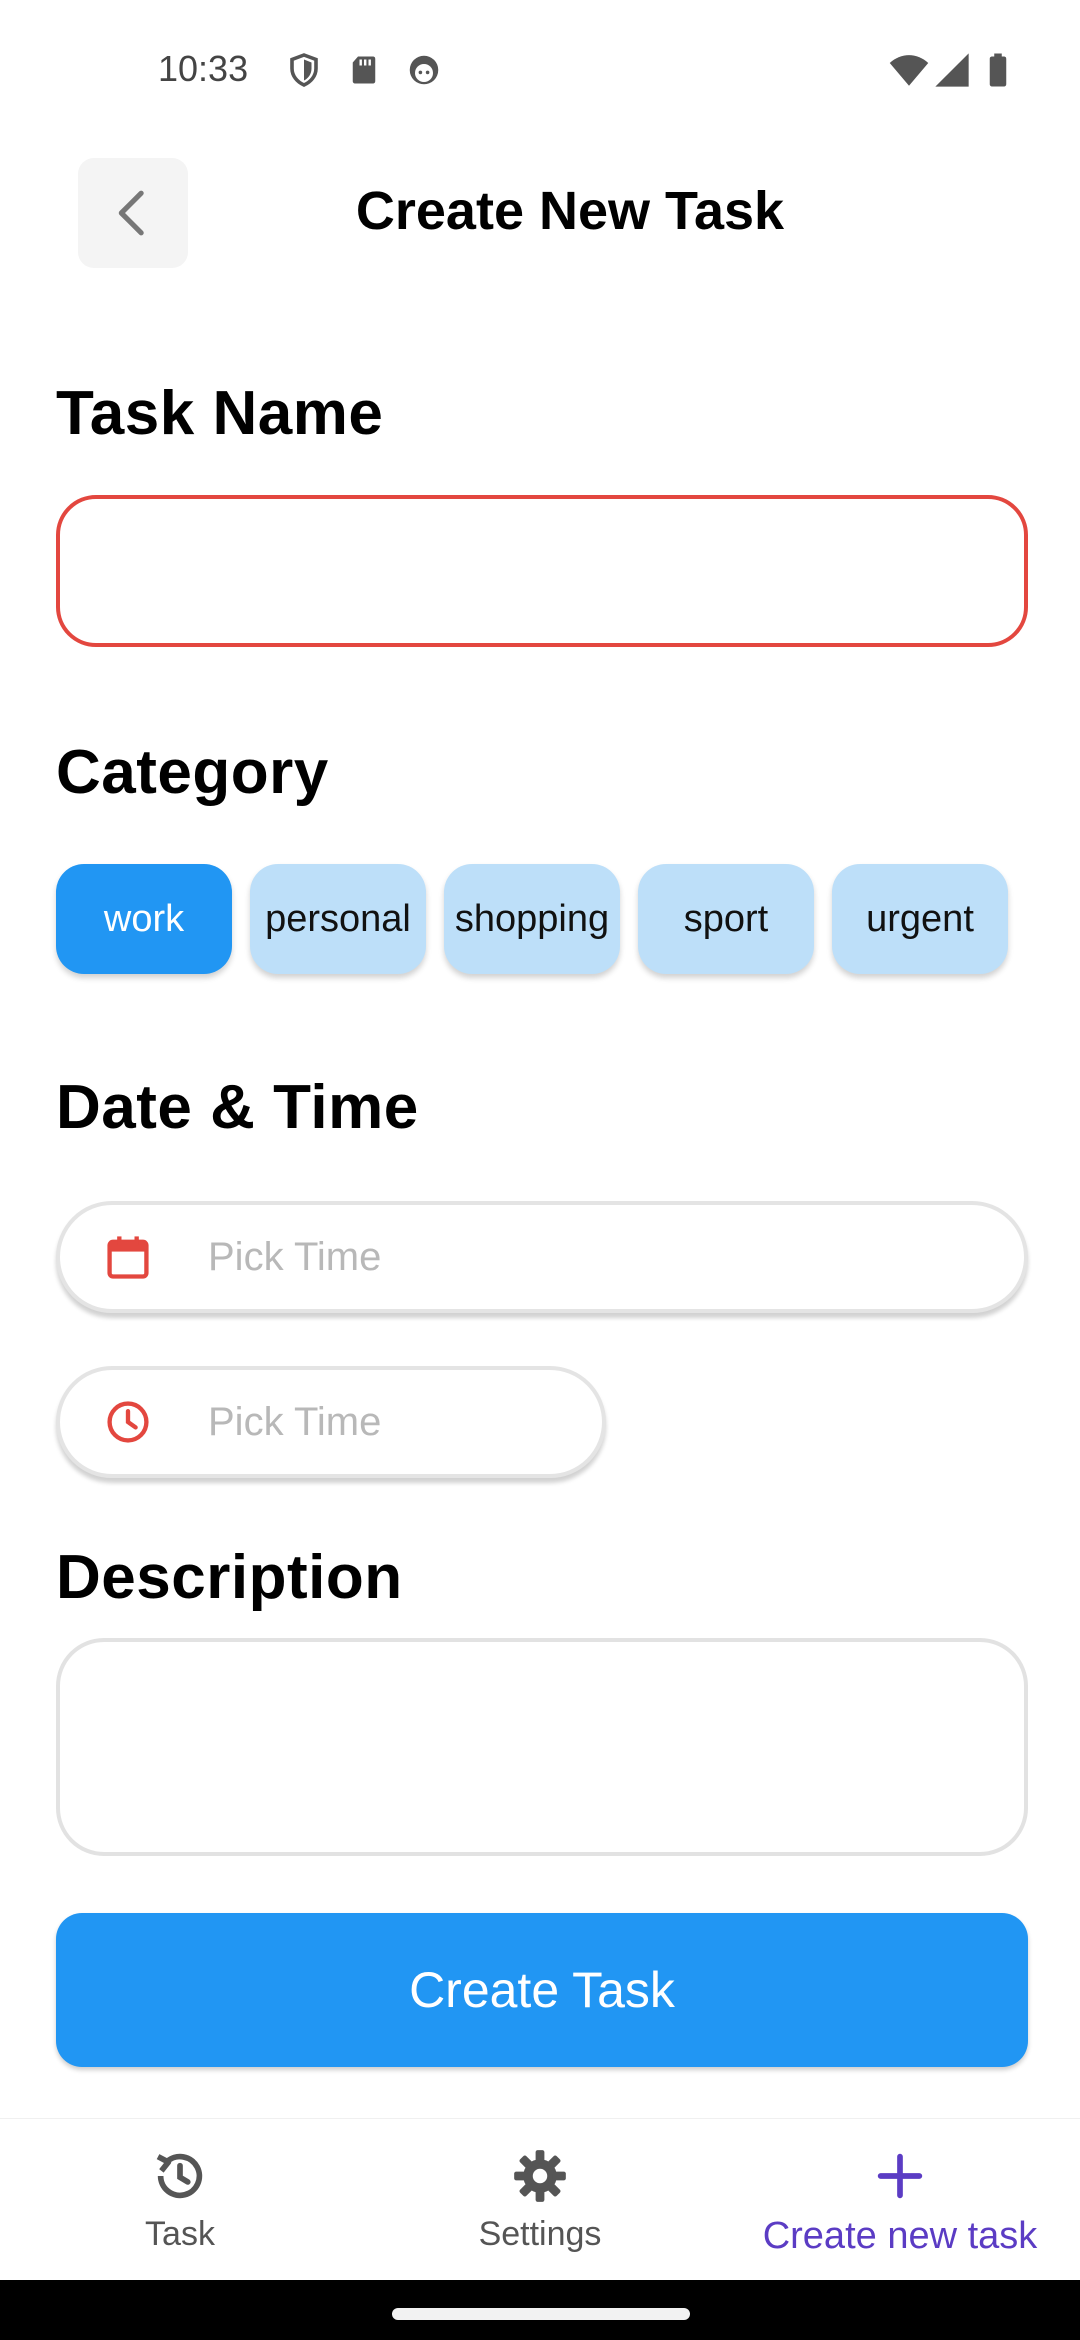  I want to click on nav-item-task: Task, so click(180, 2200).